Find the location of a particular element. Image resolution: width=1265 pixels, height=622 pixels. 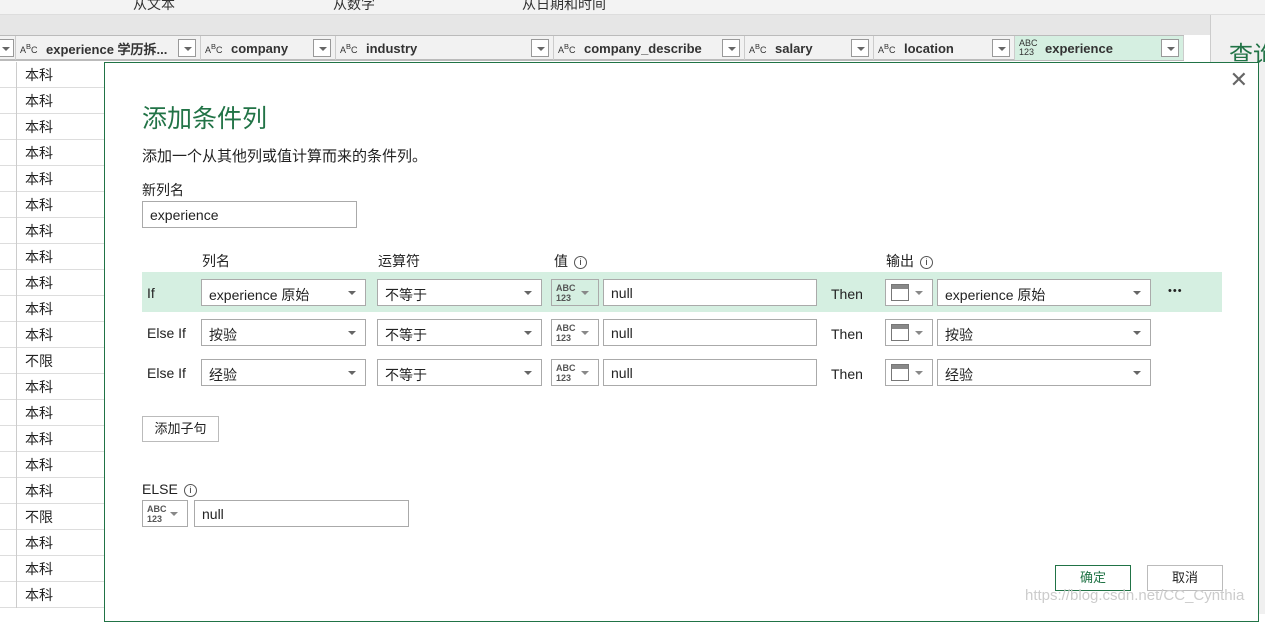

clause-column-select: 经验 is located at coordinates (283, 372).